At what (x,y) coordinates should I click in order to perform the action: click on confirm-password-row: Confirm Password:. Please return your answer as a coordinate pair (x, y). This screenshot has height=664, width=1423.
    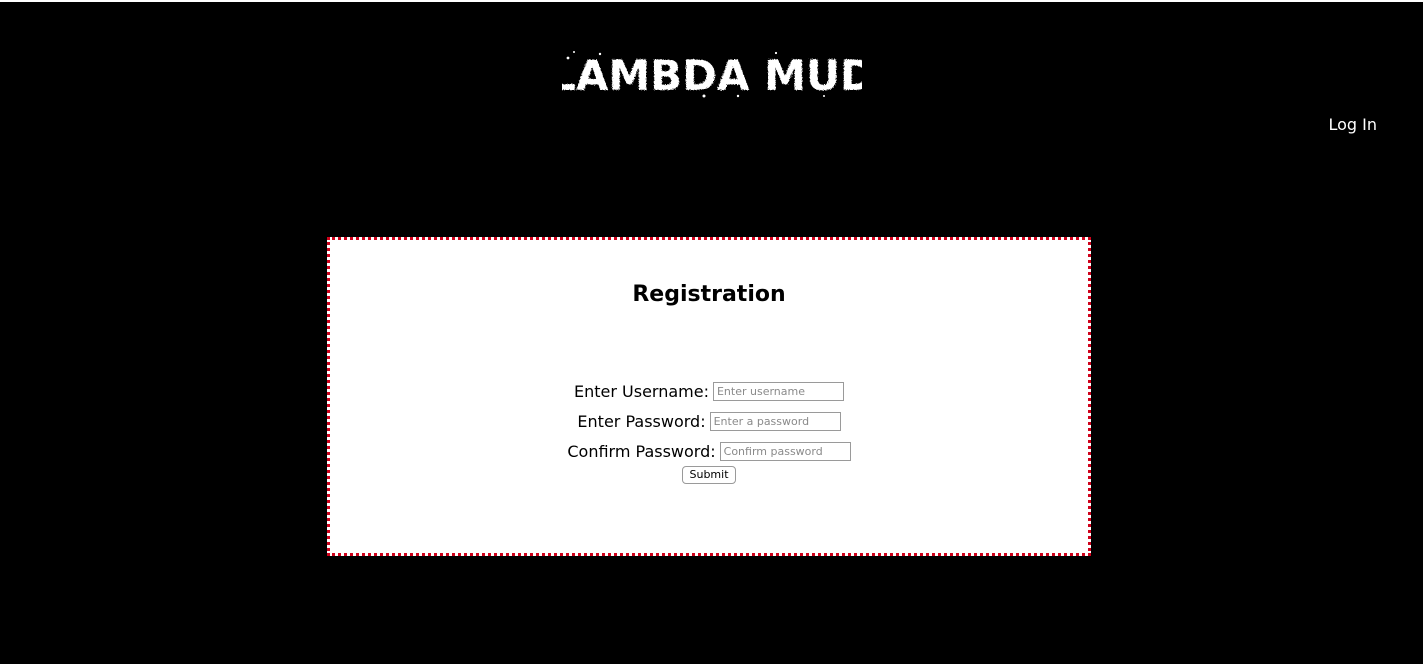
    Looking at the image, I should click on (709, 451).